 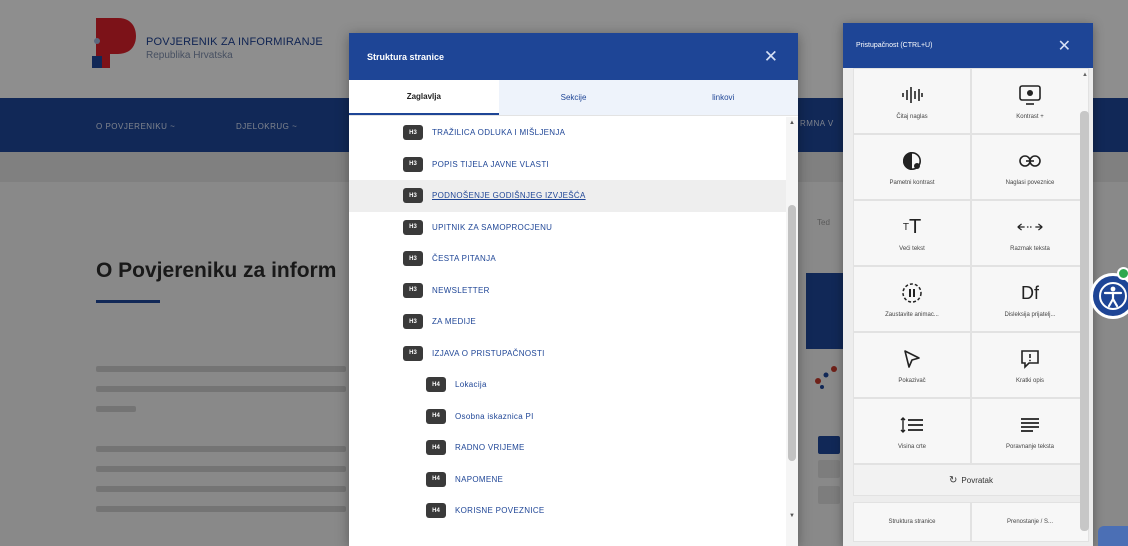 What do you see at coordinates (461, 290) in the screenshot?
I see `heading-link: NEWSLETTER` at bounding box center [461, 290].